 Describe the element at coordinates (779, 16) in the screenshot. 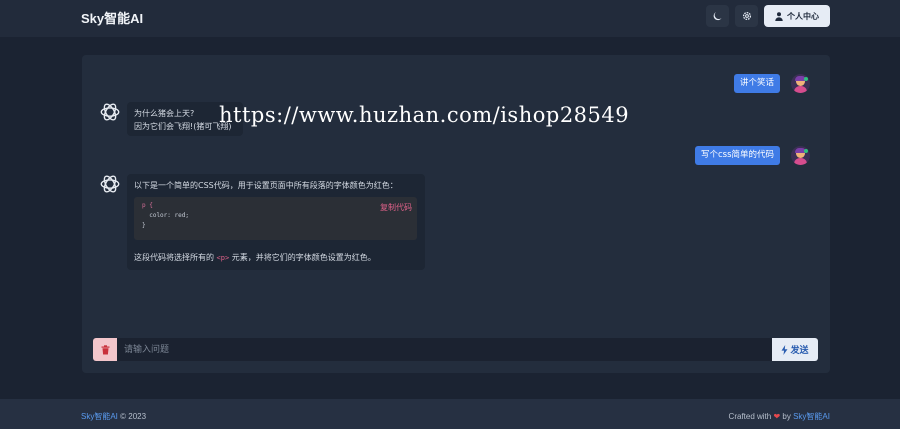

I see `user-icon` at that location.